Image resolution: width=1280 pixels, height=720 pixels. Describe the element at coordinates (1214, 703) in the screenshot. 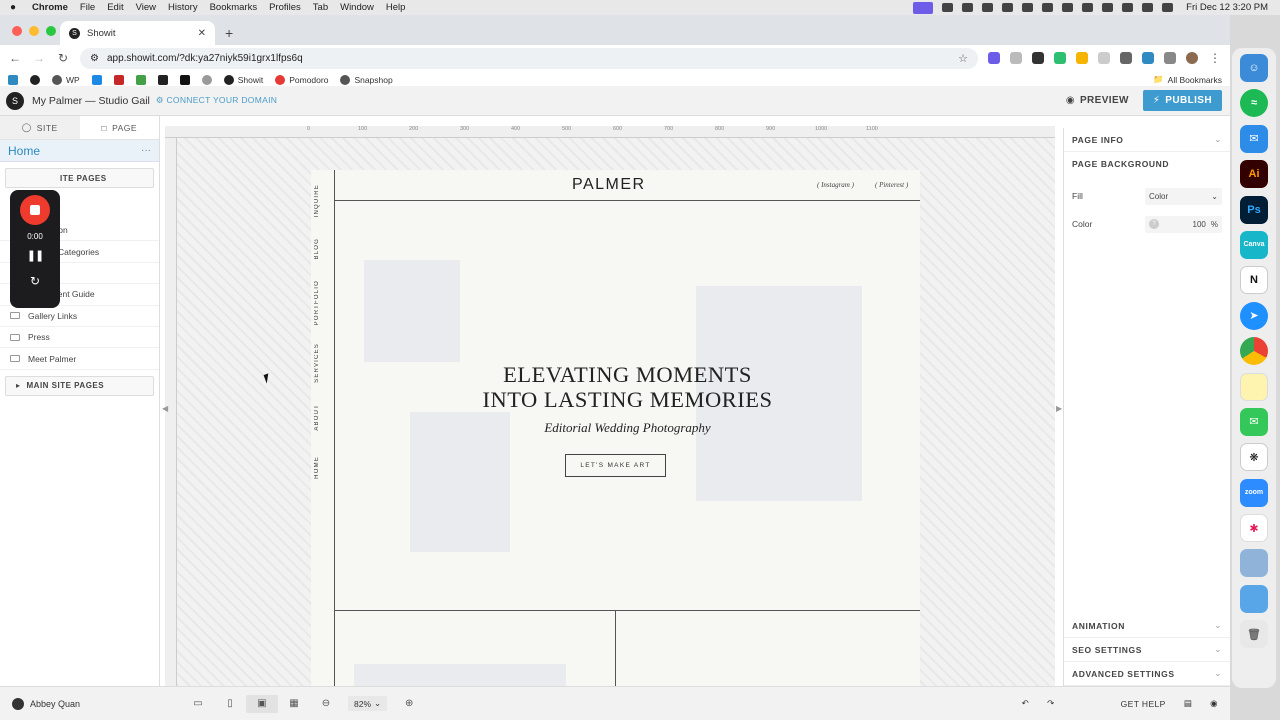

I see `chat-icon: ◉` at that location.